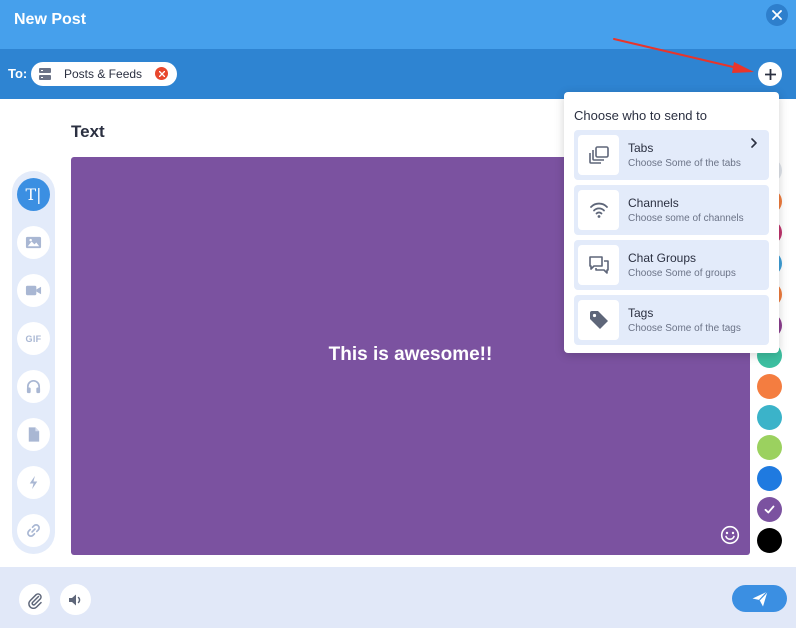  I want to click on text-icon: T|, so click(33, 194).